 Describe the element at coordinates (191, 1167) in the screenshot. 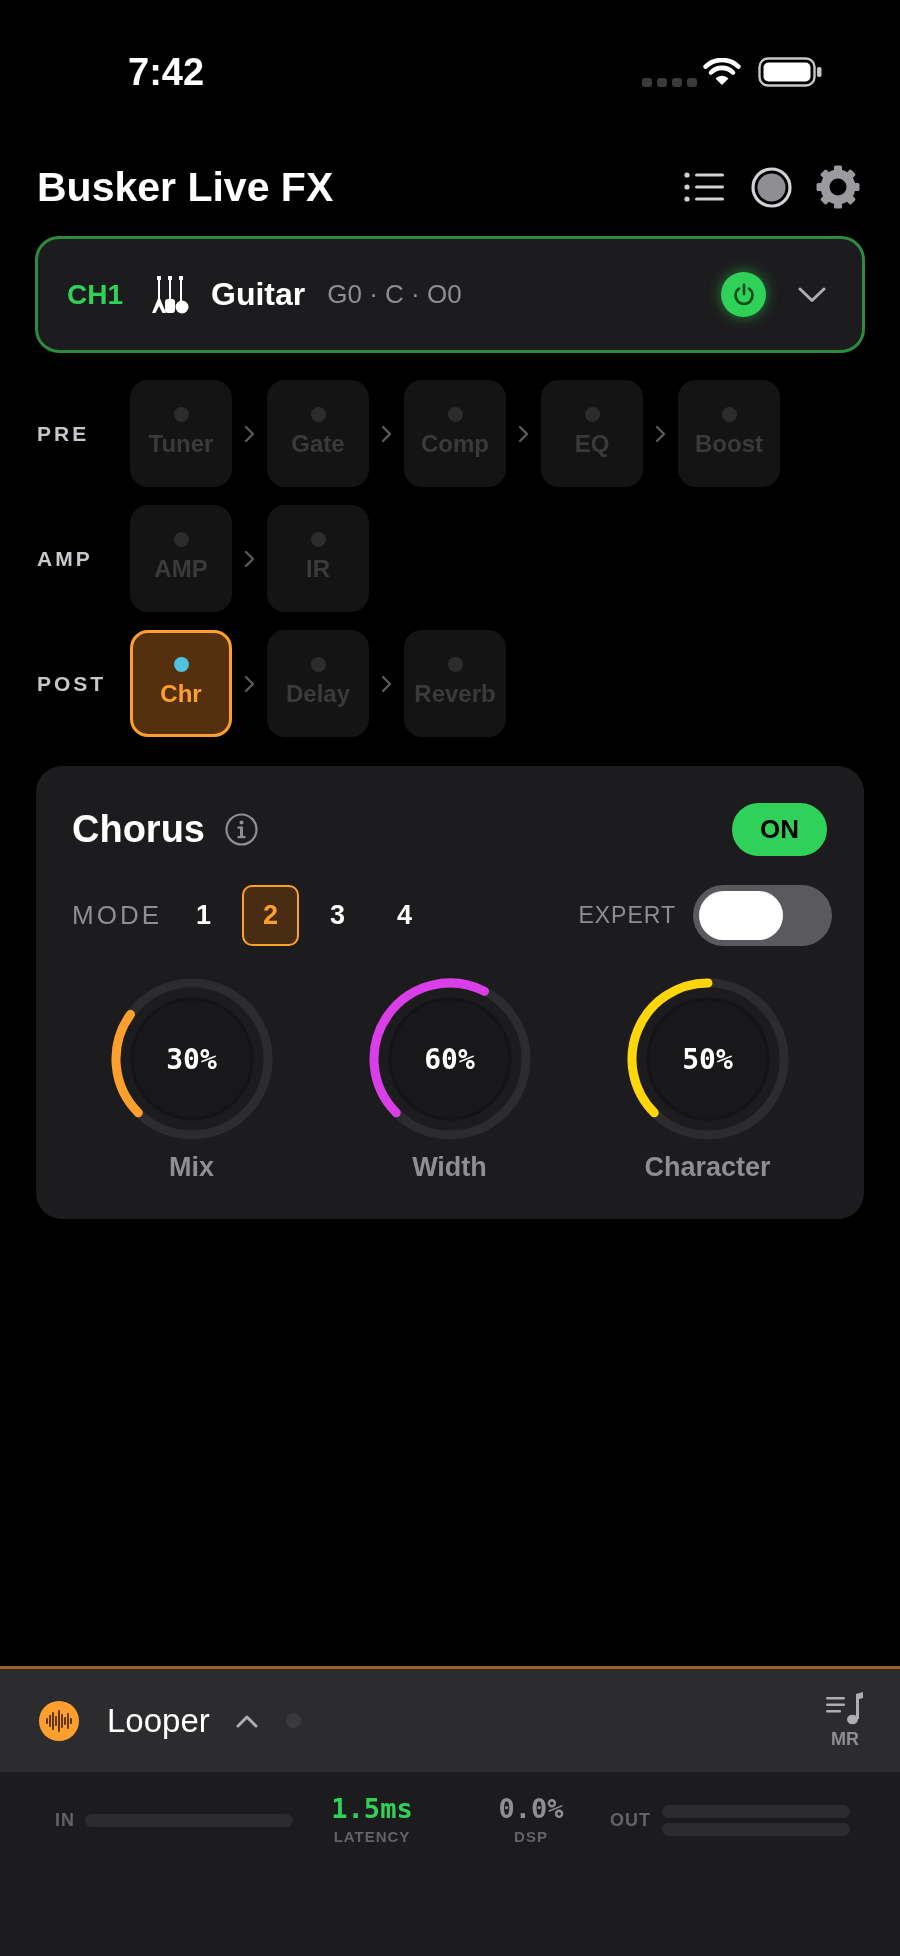

I see `knob-label: Mix` at that location.